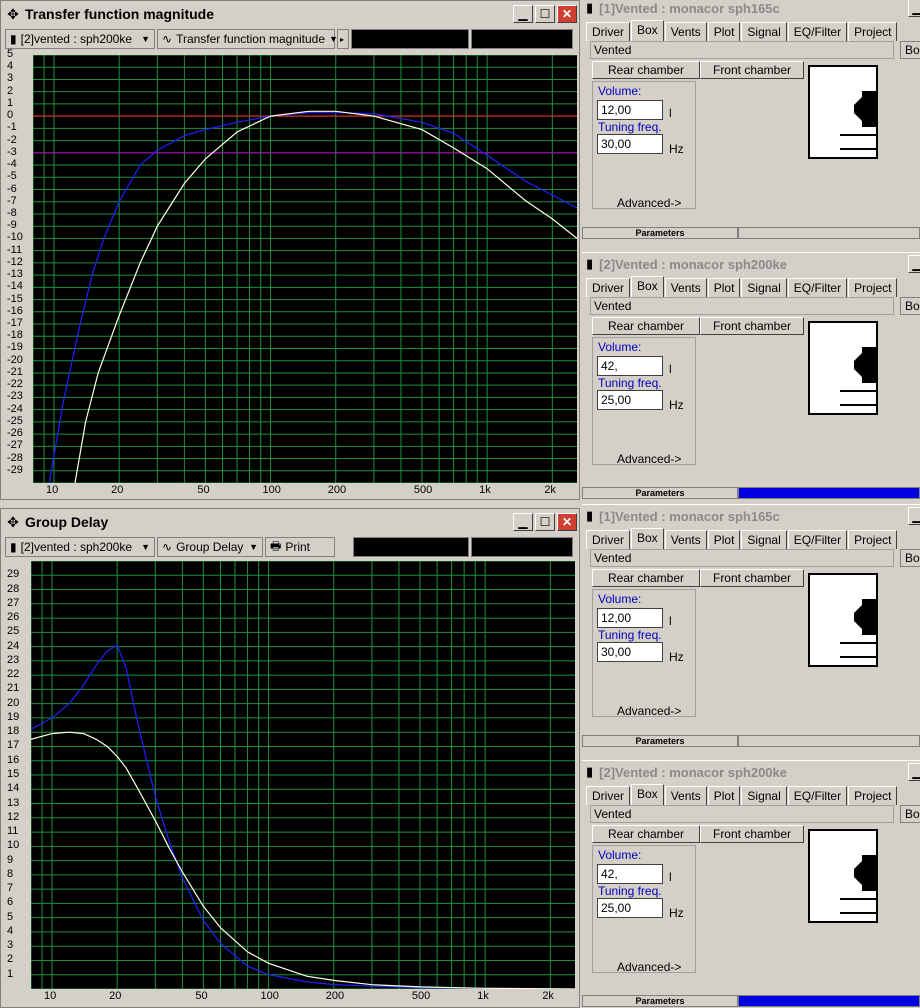  Describe the element at coordinates (15, 274) in the screenshot. I see `y-tick-label: -13` at that location.